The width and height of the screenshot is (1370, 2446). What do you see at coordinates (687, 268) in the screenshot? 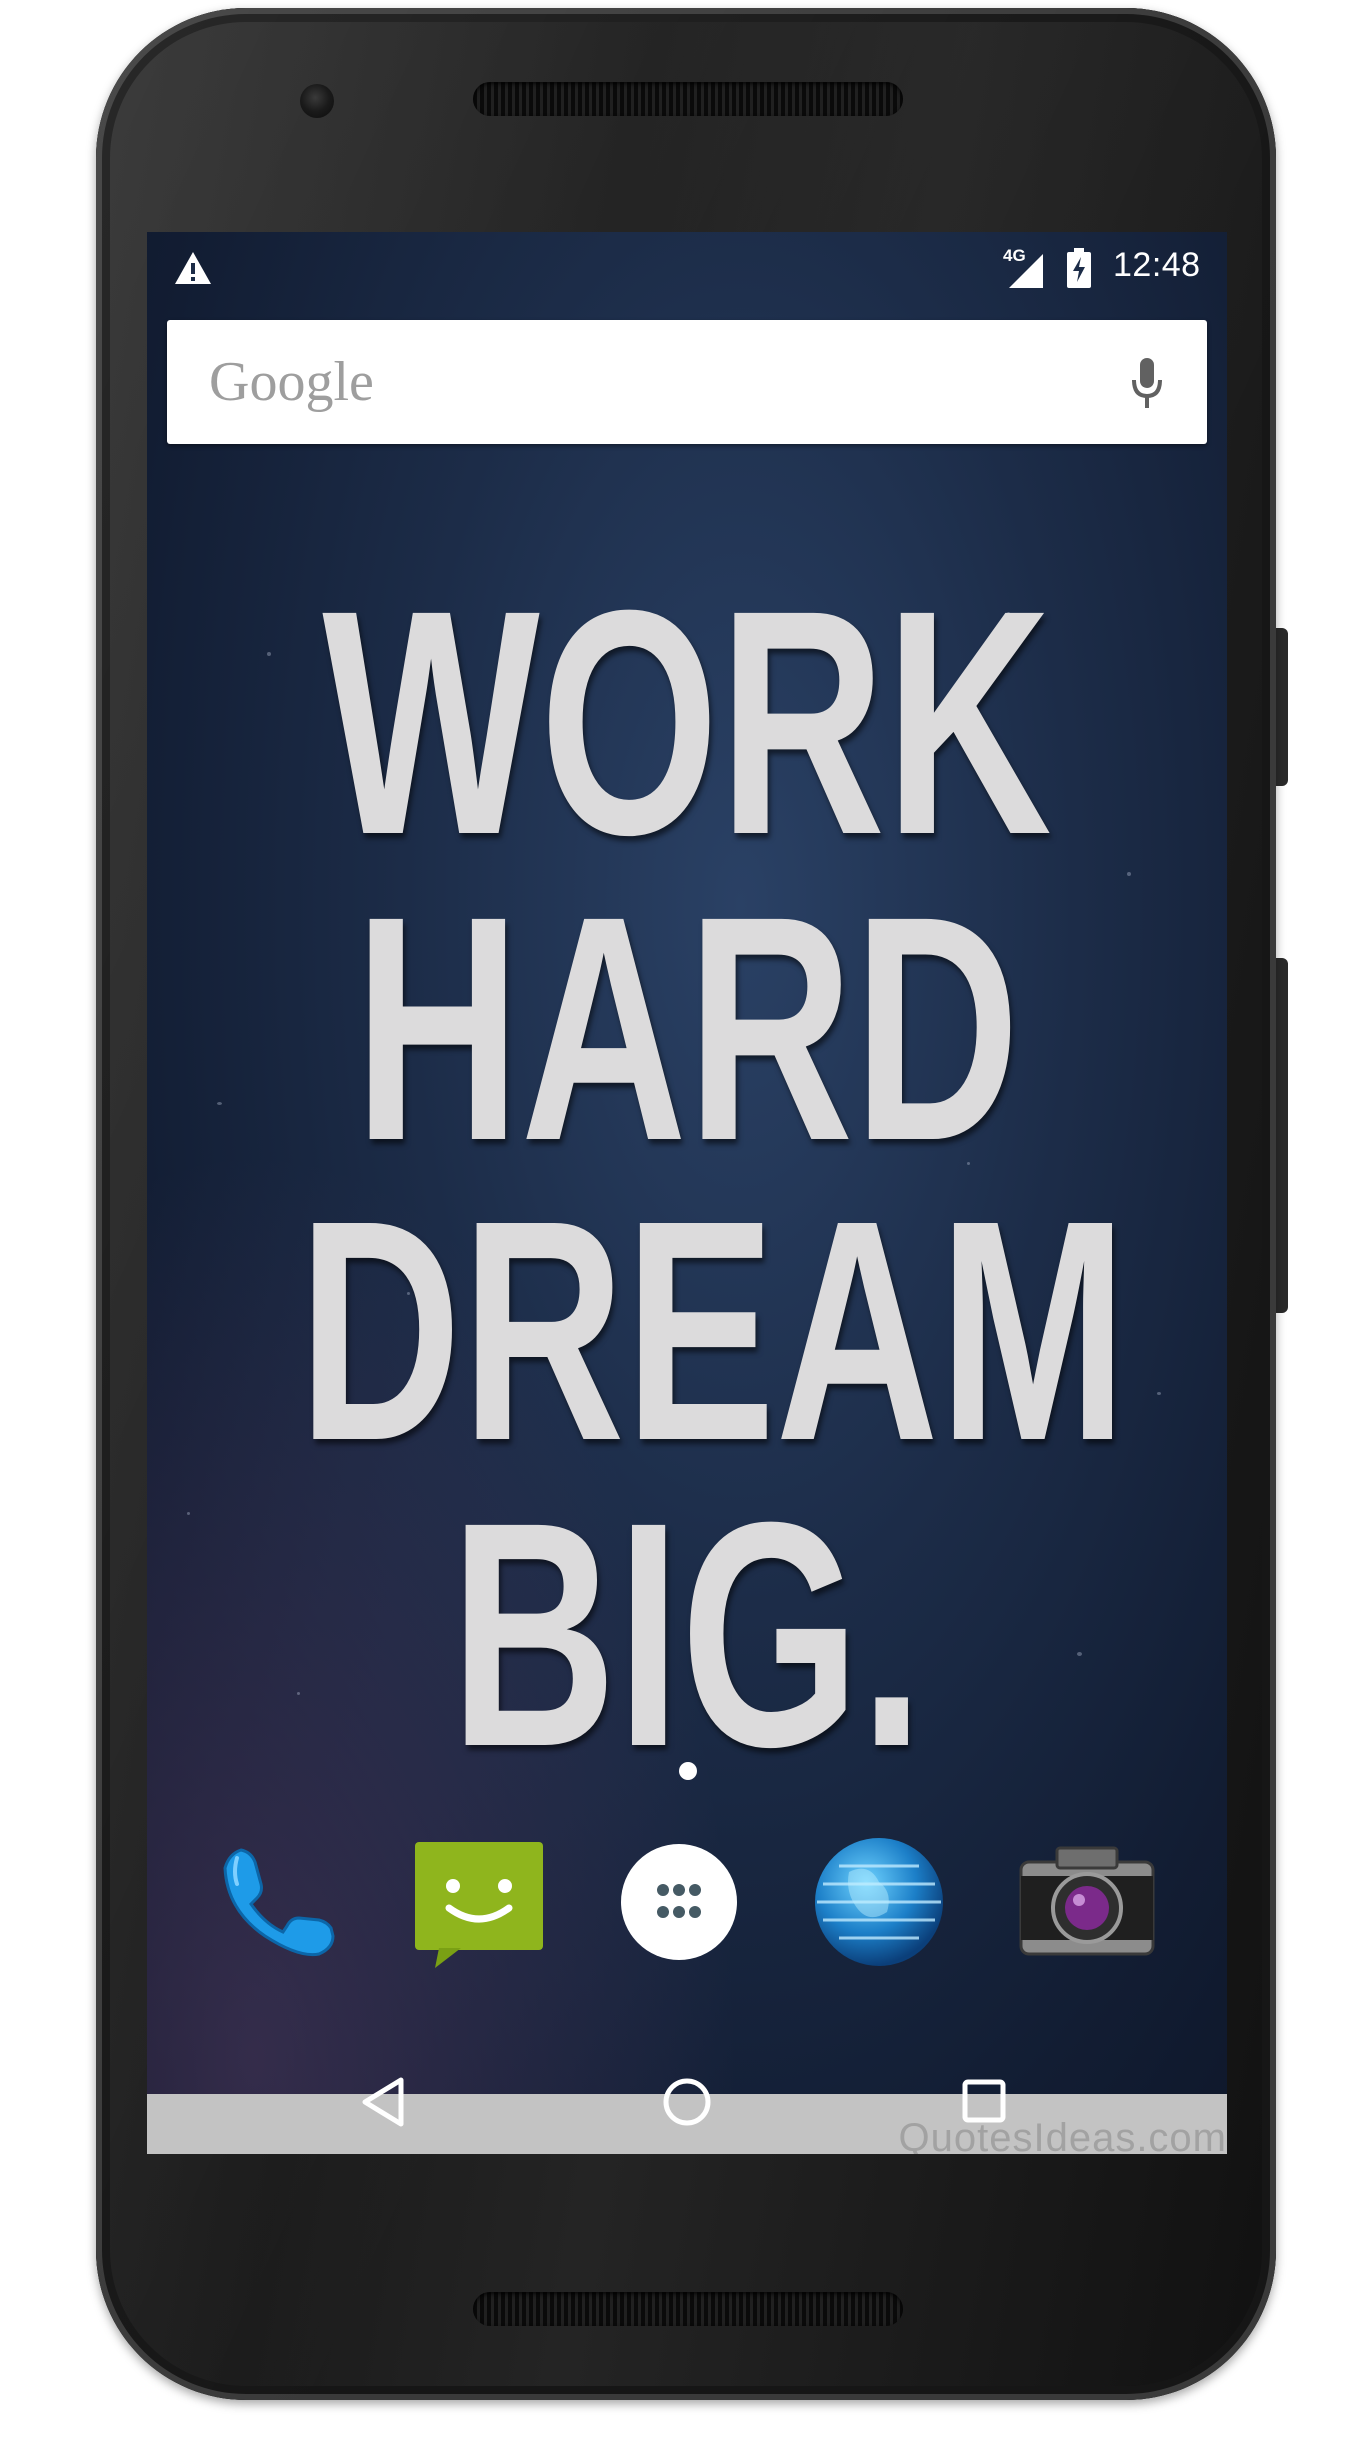
I see `status-bar: 4G 12:48` at bounding box center [687, 268].